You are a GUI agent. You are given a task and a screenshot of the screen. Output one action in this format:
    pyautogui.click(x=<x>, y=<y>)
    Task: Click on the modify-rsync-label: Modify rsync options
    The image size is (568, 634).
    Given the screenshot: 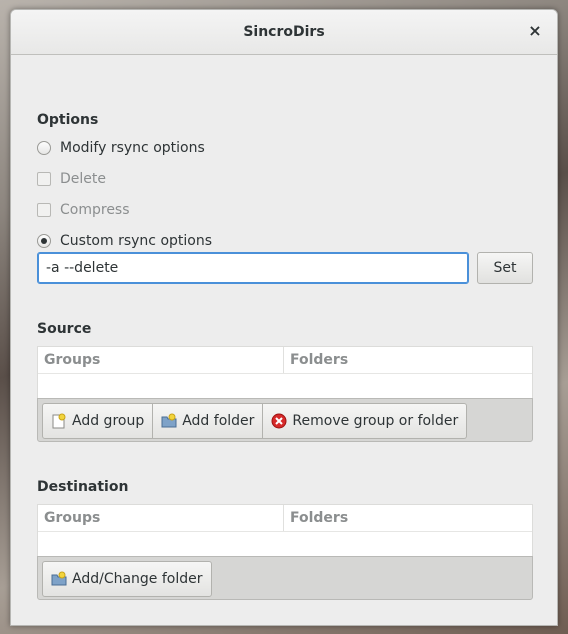 What is the action you would take?
    pyautogui.click(x=132, y=148)
    